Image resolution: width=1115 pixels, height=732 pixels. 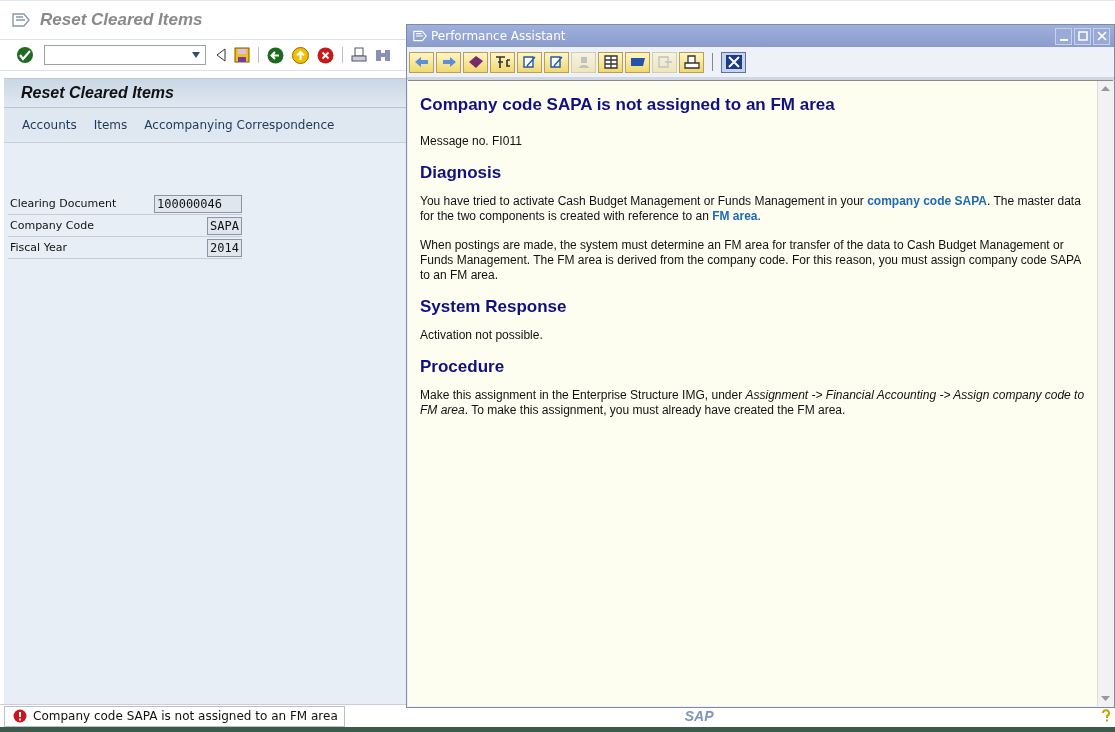 I want to click on minimize-icon, so click(x=1063, y=39).